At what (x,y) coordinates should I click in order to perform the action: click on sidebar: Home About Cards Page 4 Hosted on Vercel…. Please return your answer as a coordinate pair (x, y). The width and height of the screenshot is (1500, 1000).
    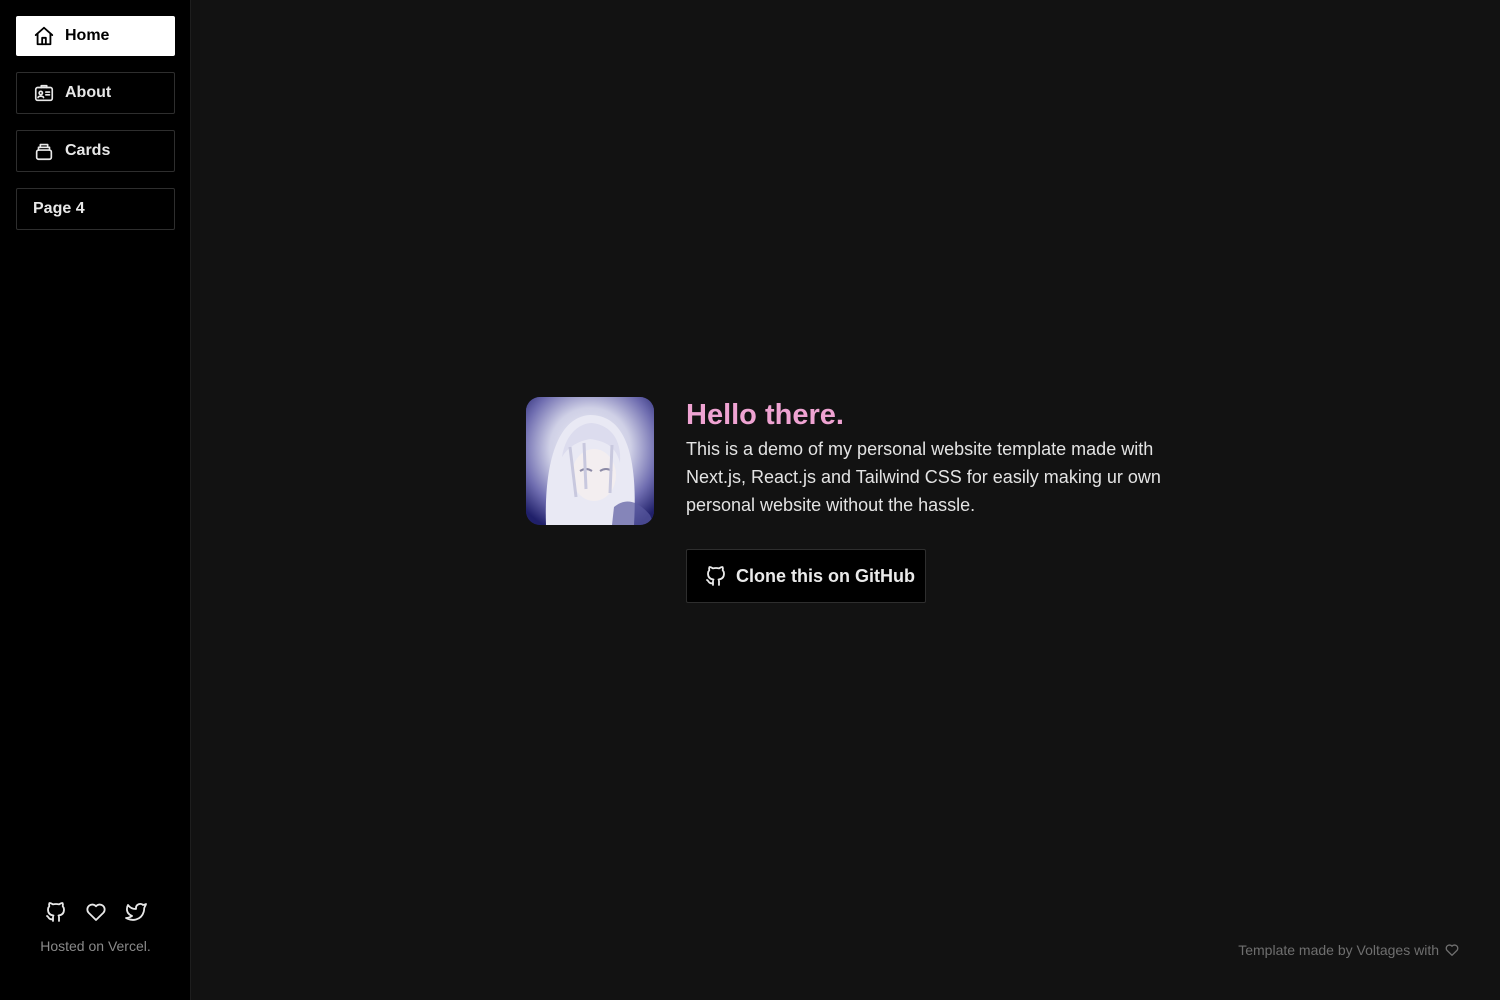
    Looking at the image, I should click on (95, 500).